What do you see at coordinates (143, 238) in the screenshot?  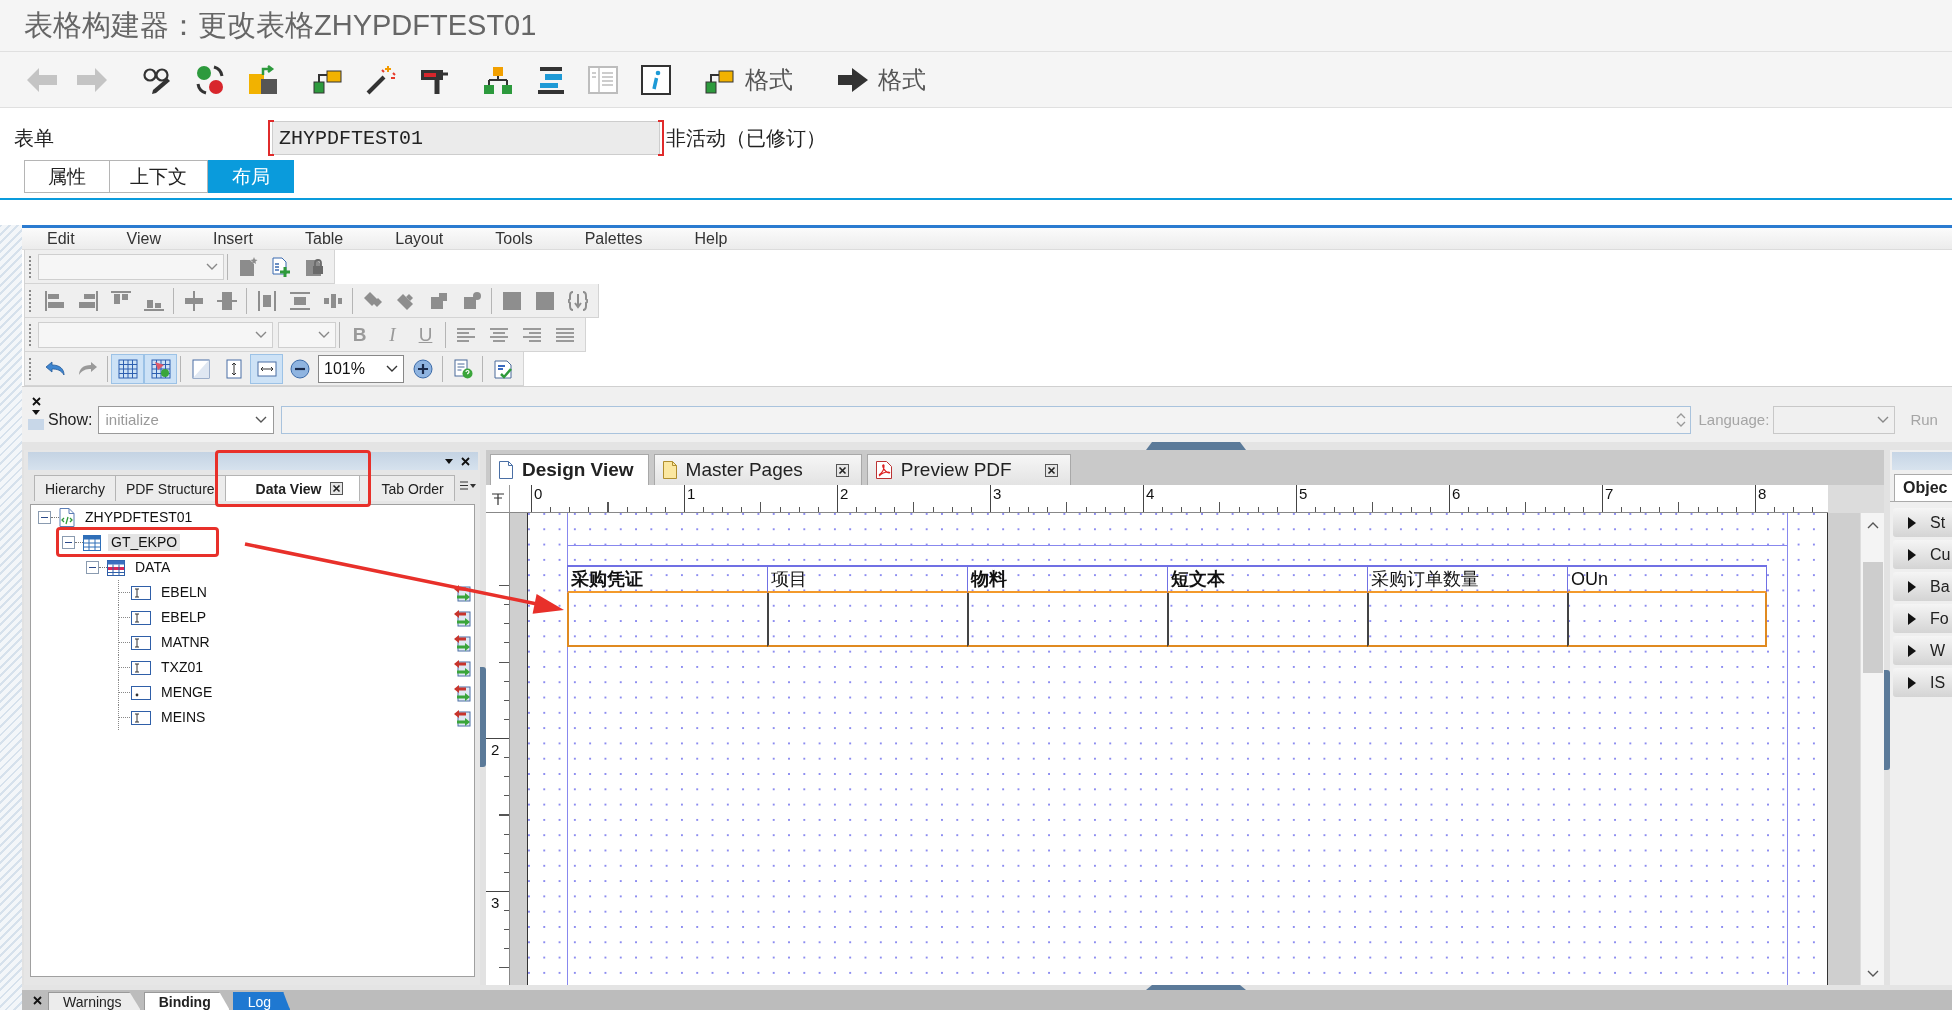 I see `menu-item: View` at bounding box center [143, 238].